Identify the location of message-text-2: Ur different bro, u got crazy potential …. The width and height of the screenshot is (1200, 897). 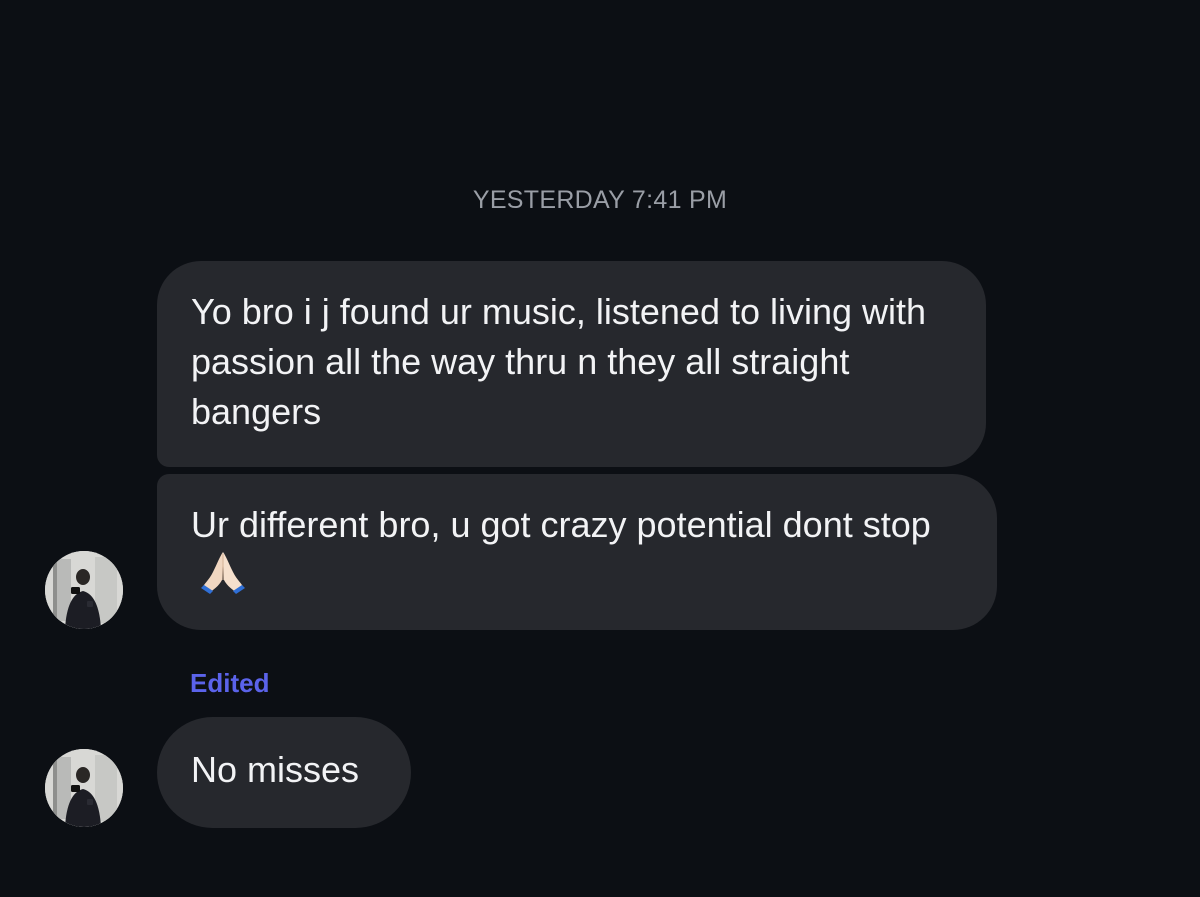
(561, 524).